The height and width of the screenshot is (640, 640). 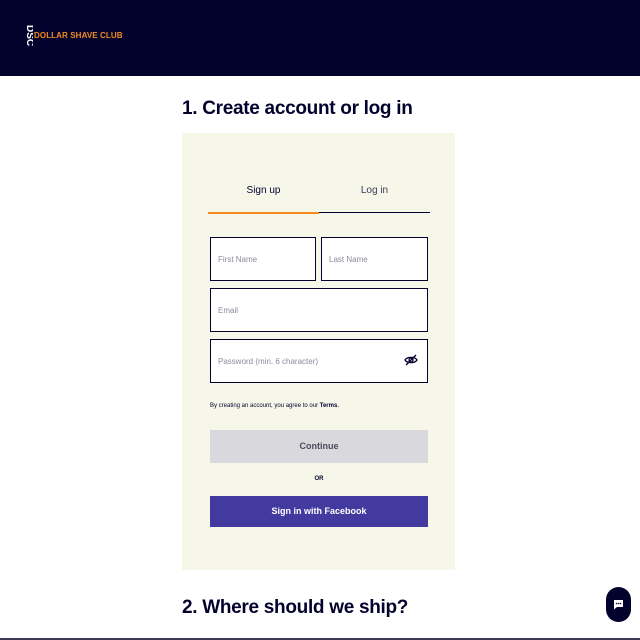 What do you see at coordinates (265, 406) in the screenshot?
I see `terms-prefix: By creating an account, you agree to our` at bounding box center [265, 406].